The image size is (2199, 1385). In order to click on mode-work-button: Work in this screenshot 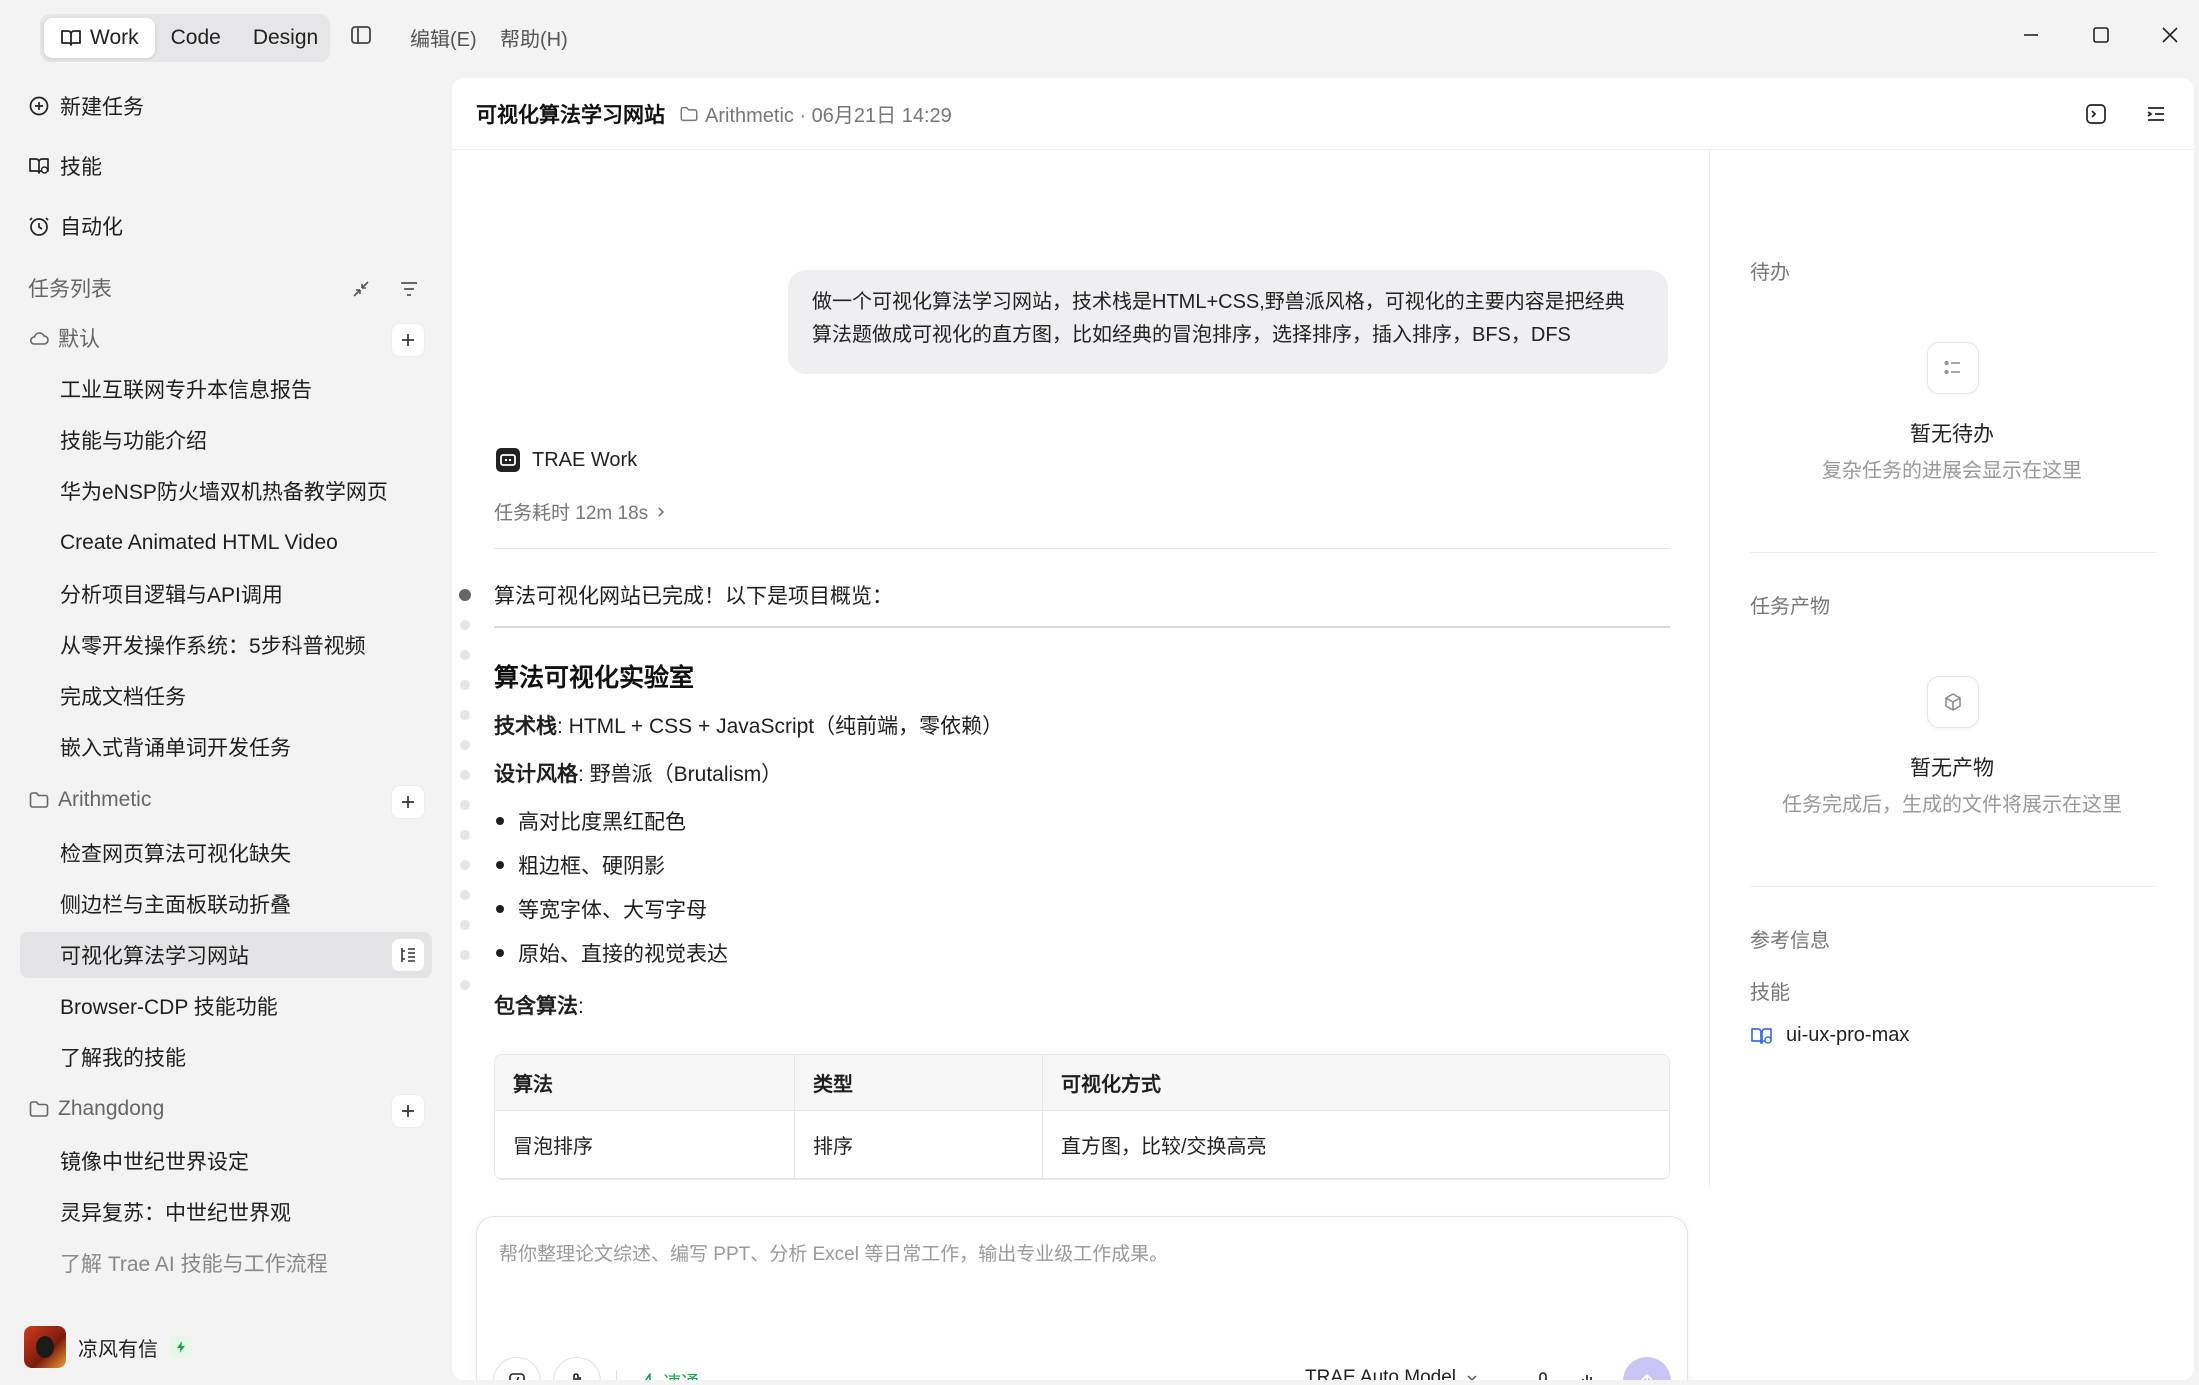, I will do `click(99, 38)`.